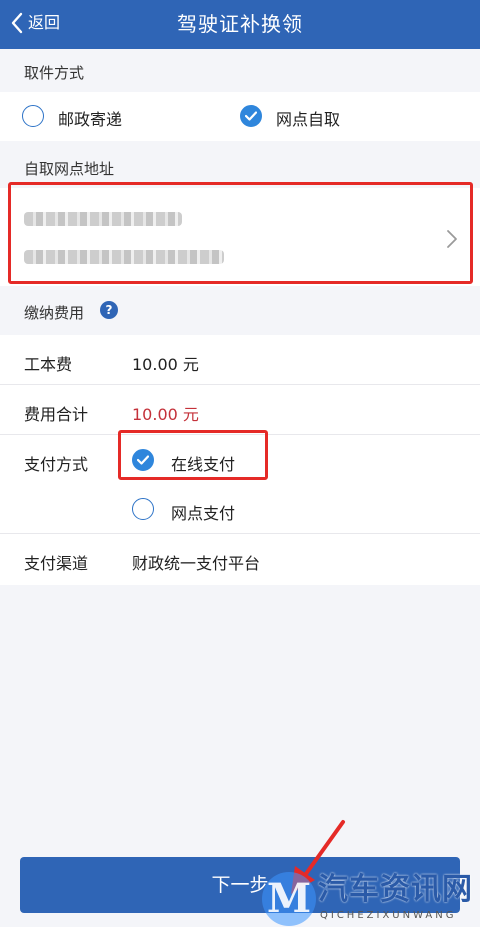 This screenshot has width=480, height=927. Describe the element at coordinates (90, 118) in the screenshot. I see `mail-delivery-label: 邮政寄递` at that location.